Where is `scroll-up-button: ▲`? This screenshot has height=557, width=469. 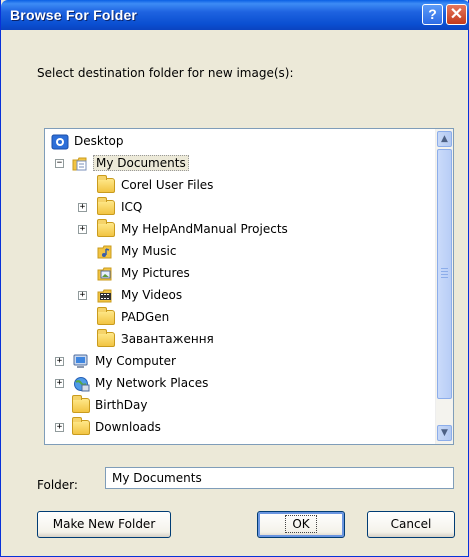 scroll-up-button: ▲ is located at coordinates (444, 139).